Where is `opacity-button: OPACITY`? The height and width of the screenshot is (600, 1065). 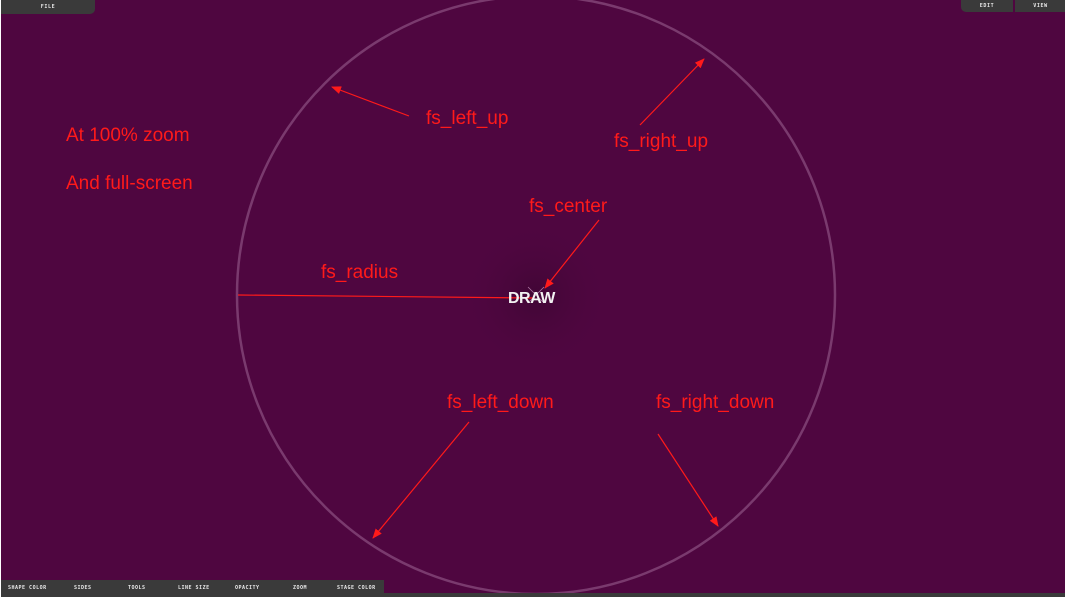
opacity-button: OPACITY is located at coordinates (247, 588).